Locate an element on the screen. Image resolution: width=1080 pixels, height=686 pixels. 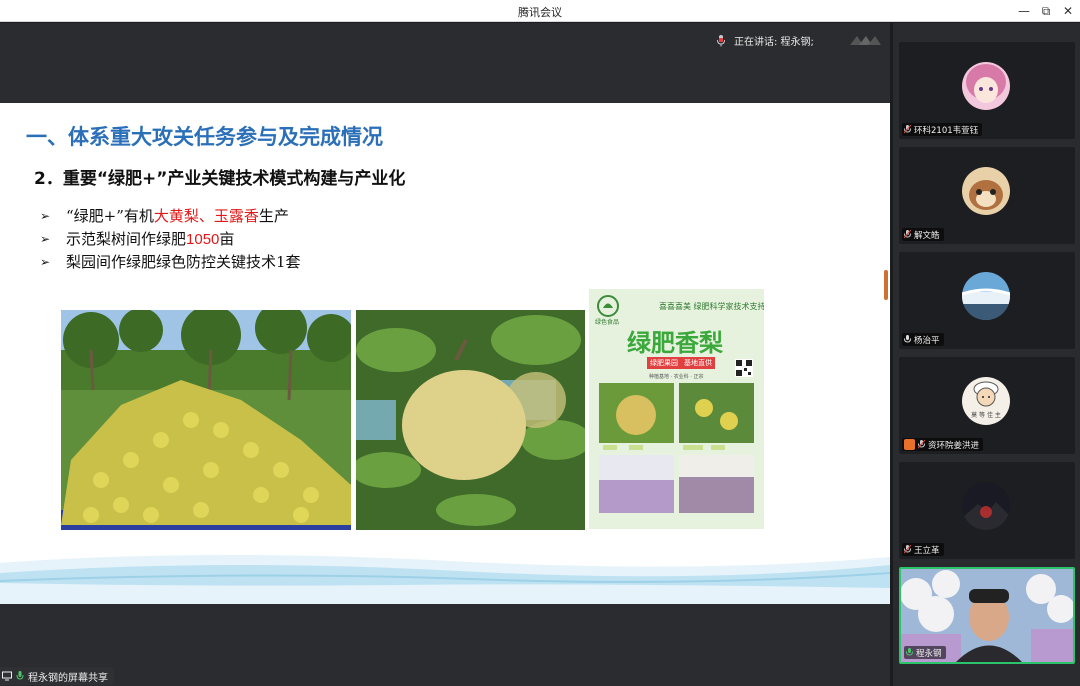
anime-girl-avatar-icon is located at coordinates (986, 86).